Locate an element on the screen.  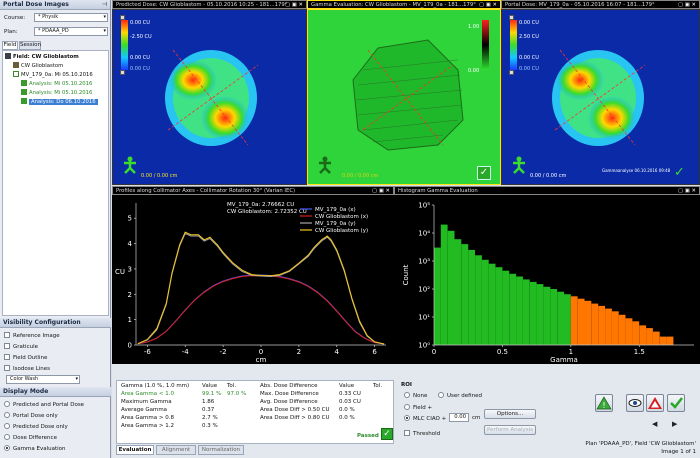
tab-normalization: Normalization is located at coordinates (221, 450).